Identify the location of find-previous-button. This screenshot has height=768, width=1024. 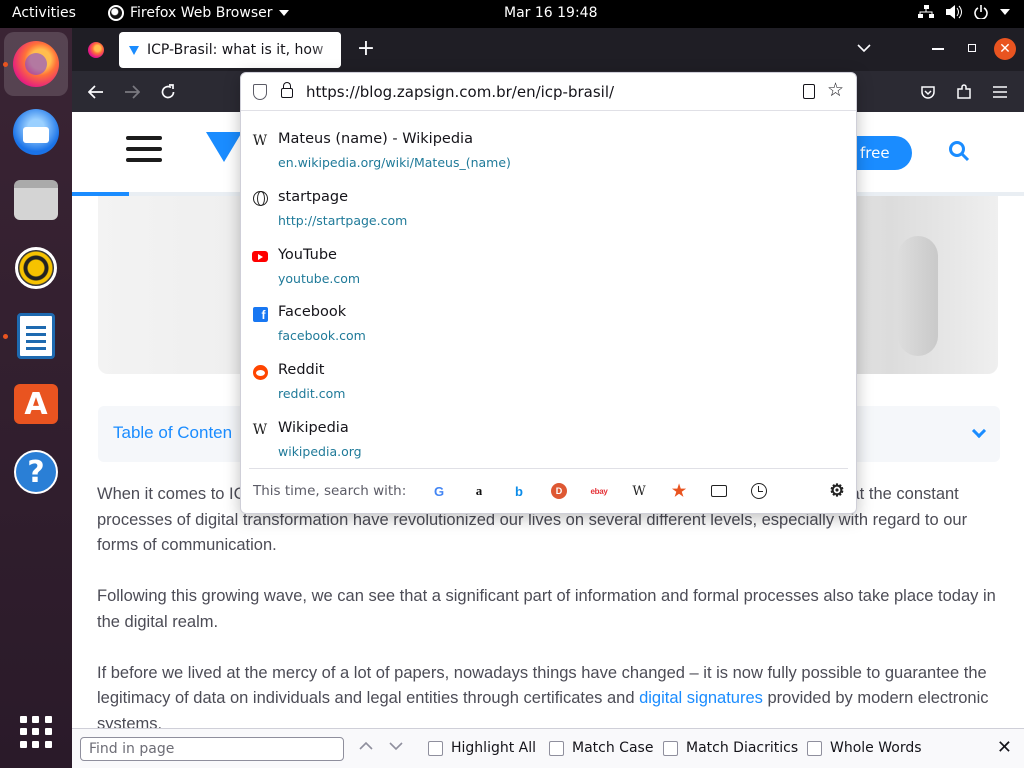
(366, 749).